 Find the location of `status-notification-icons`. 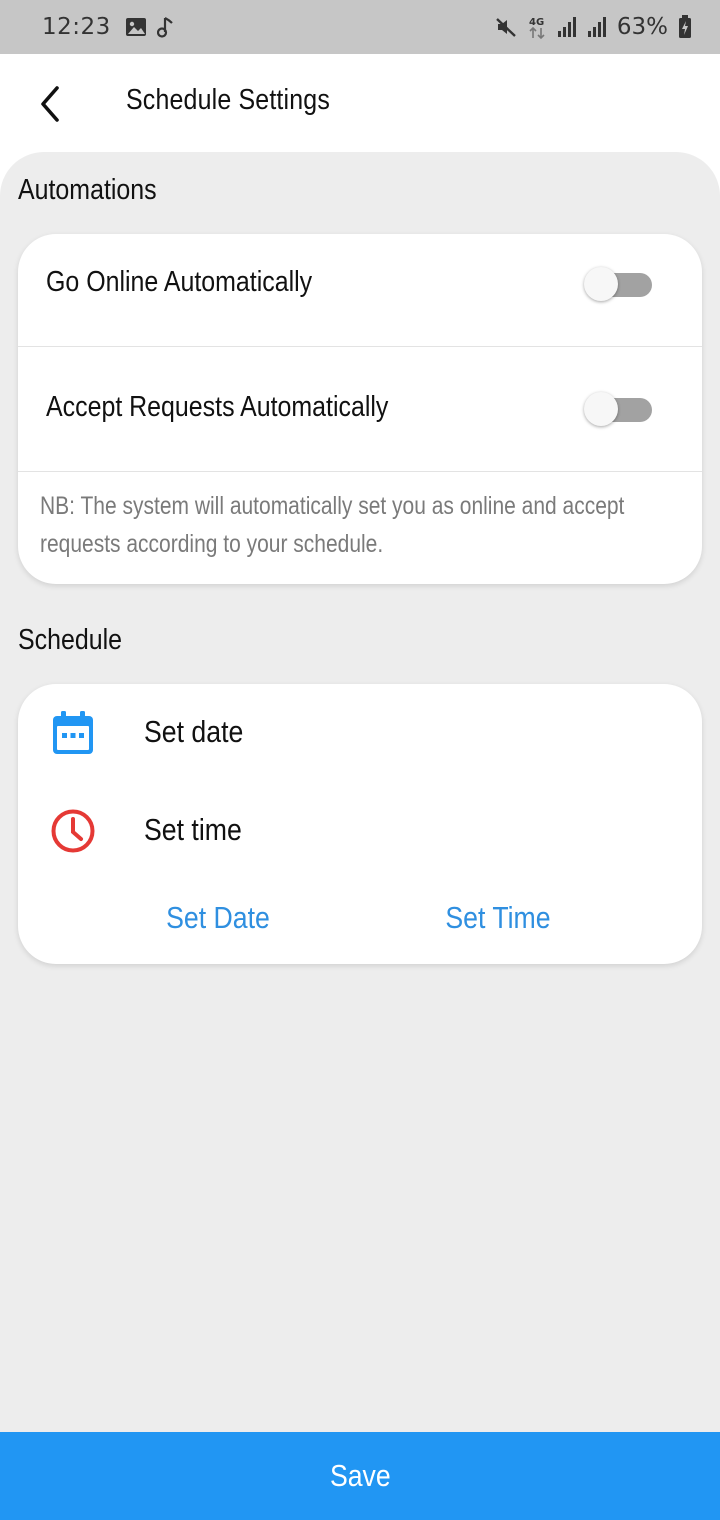

status-notification-icons is located at coordinates (150, 27).